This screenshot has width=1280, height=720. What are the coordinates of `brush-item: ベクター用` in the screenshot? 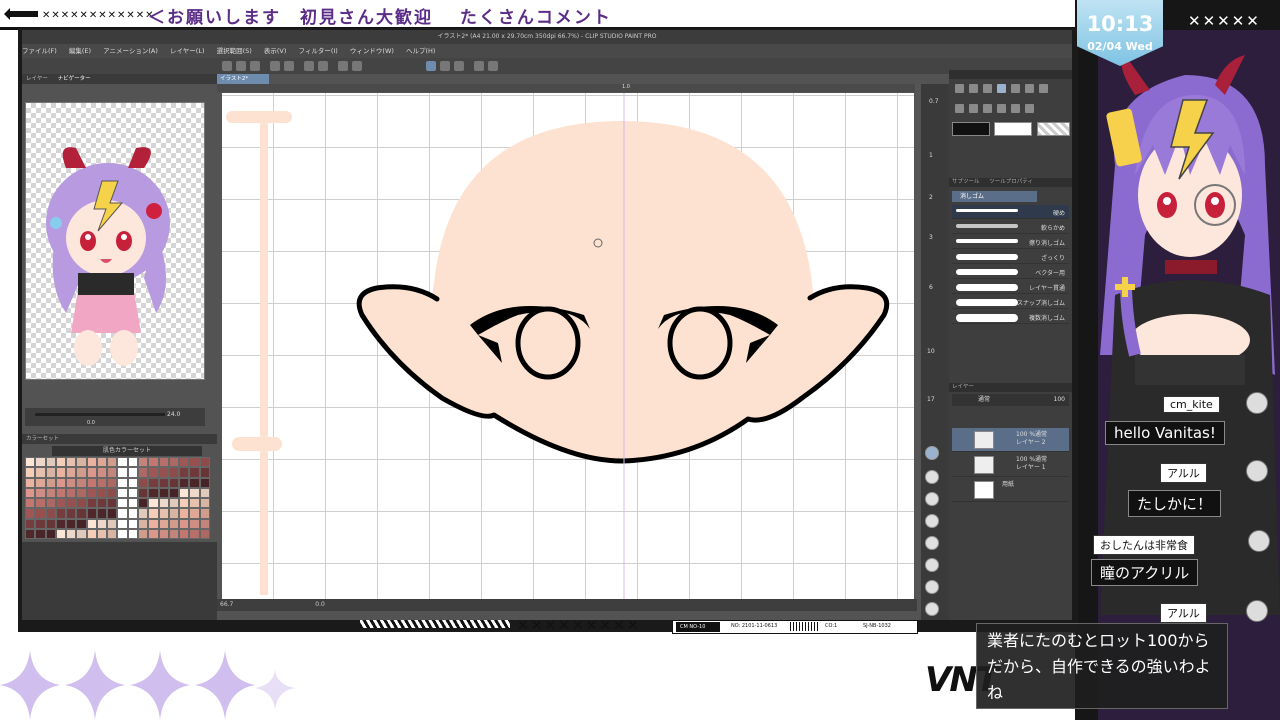 It's located at (1010, 272).